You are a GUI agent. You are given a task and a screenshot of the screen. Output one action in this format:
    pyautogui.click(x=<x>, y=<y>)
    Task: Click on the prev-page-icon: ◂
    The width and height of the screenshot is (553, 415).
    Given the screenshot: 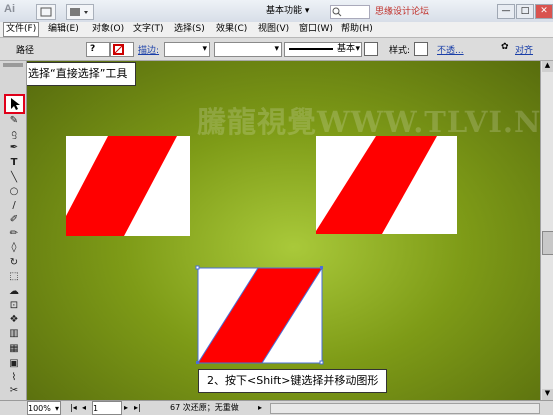 What is the action you would take?
    pyautogui.click(x=84, y=407)
    